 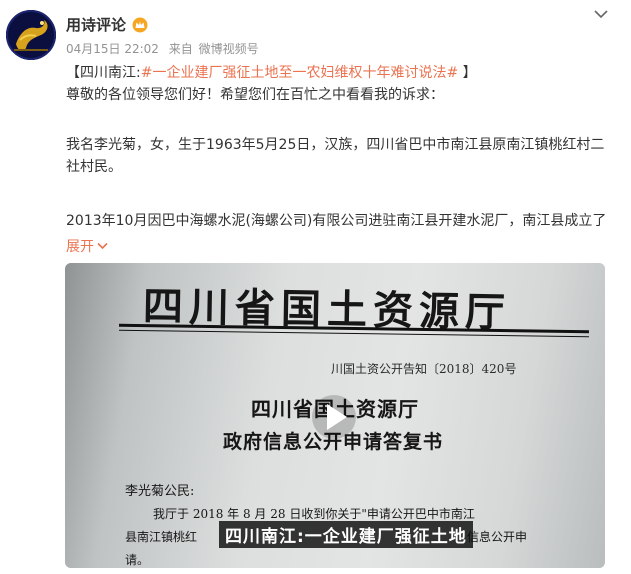 I want to click on expand-chevron-icon, so click(x=102, y=246).